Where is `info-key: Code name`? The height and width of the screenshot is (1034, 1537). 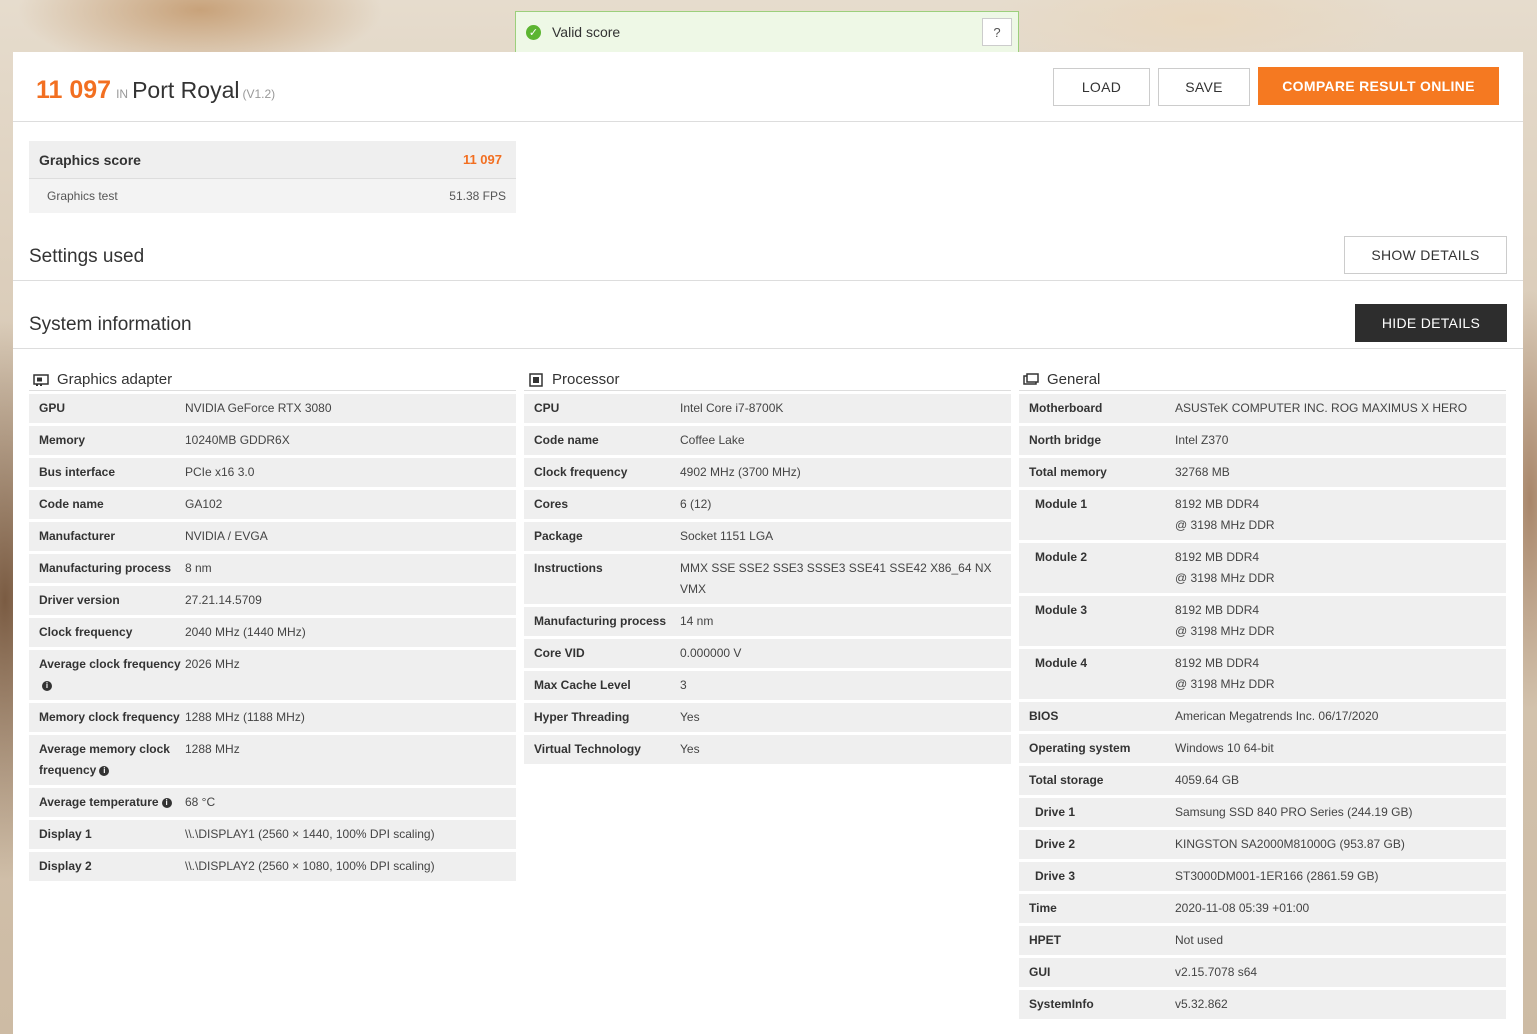 info-key: Code name is located at coordinates (107, 504).